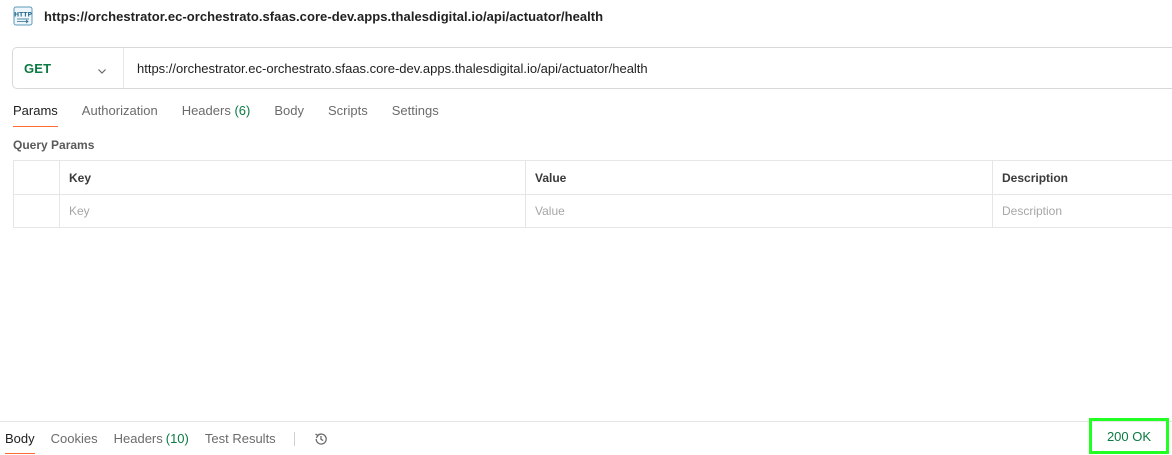 This screenshot has height=455, width=1172. Describe the element at coordinates (242, 110) in the screenshot. I see `tab-headers-count: (6)` at that location.